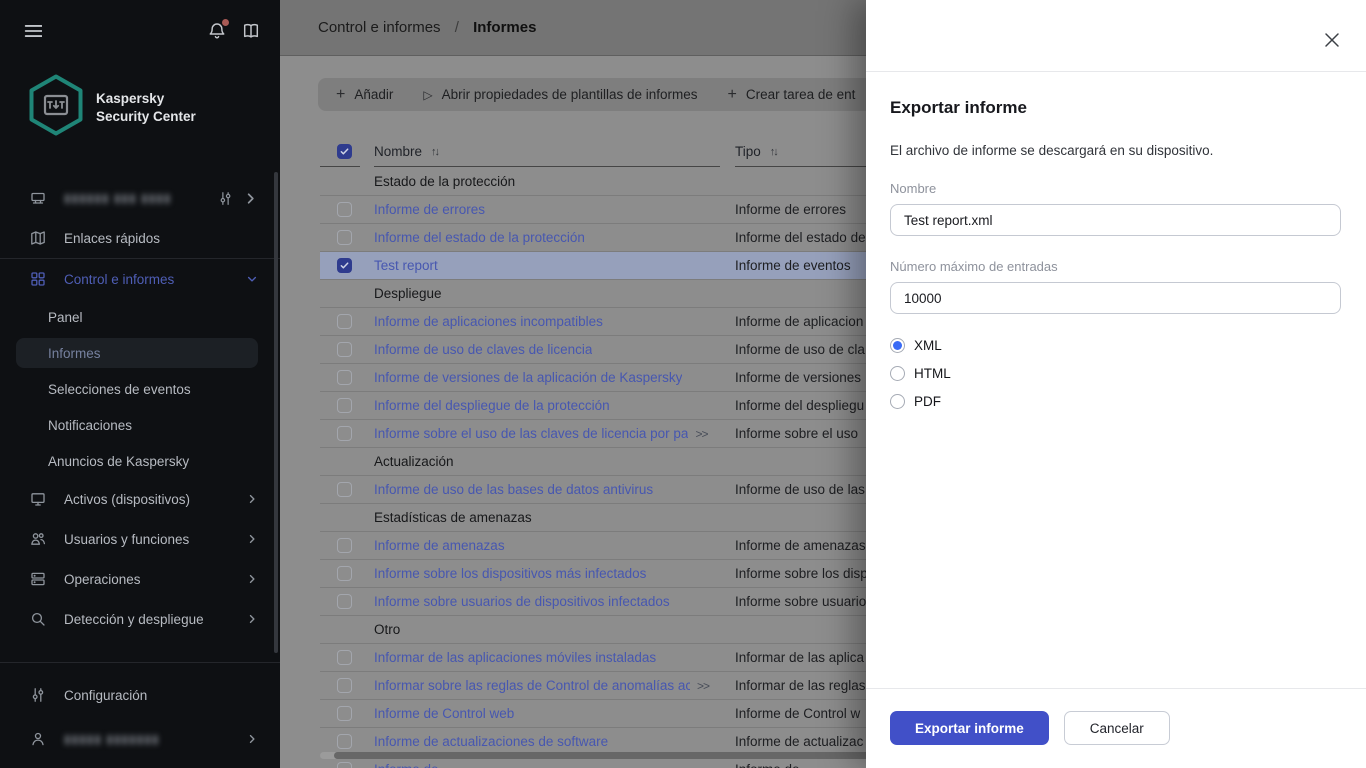 The image size is (1366, 768). I want to click on select-all-checkbox, so click(344, 151).